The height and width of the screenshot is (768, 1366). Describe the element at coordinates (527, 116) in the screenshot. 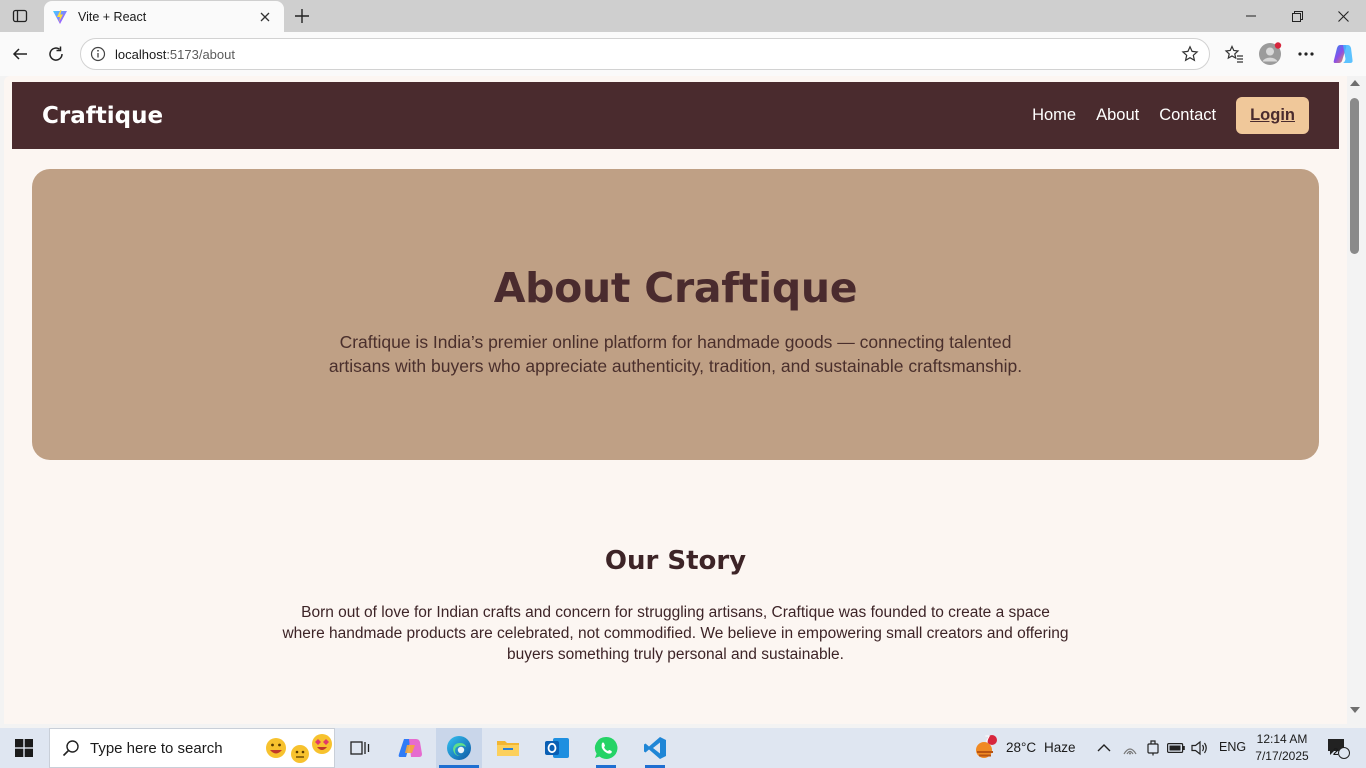

I see `brand-logo: Craftique` at that location.